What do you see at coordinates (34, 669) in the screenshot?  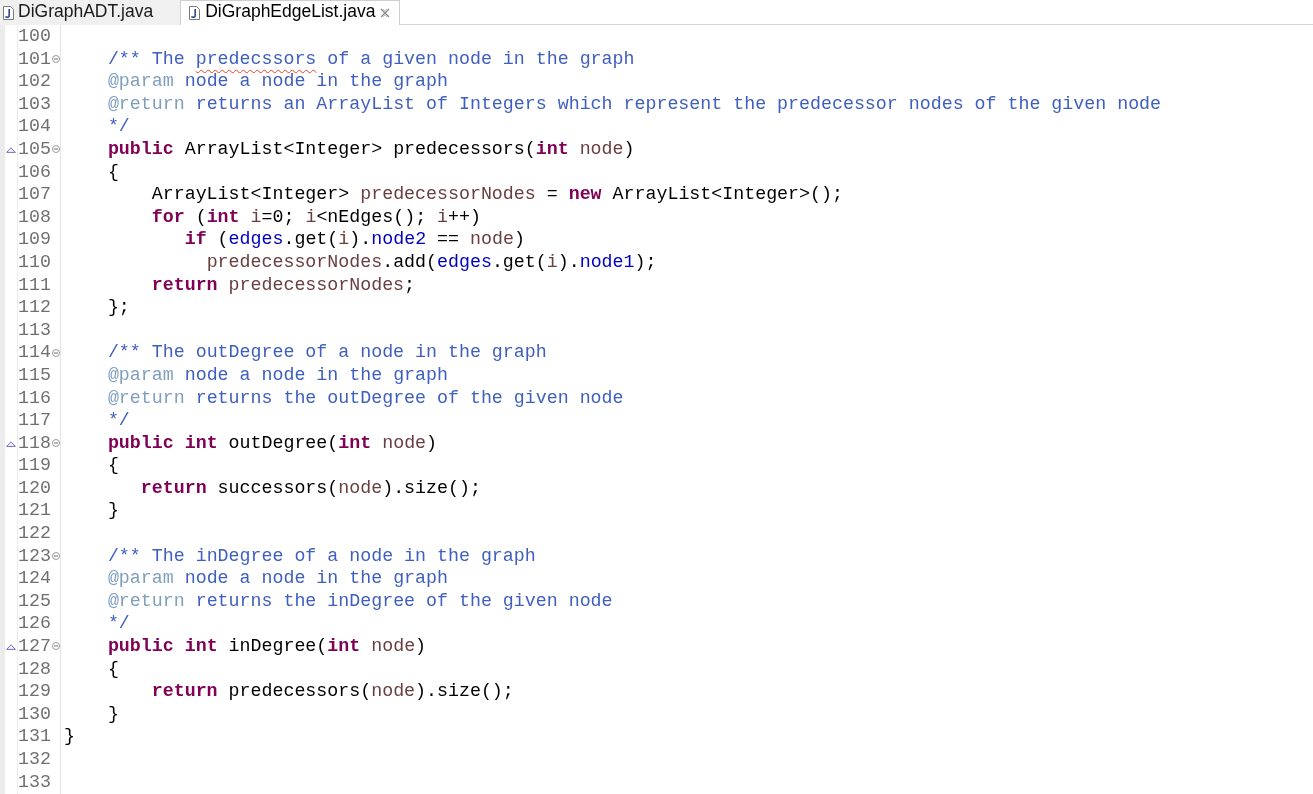 I see `line-number: 128` at bounding box center [34, 669].